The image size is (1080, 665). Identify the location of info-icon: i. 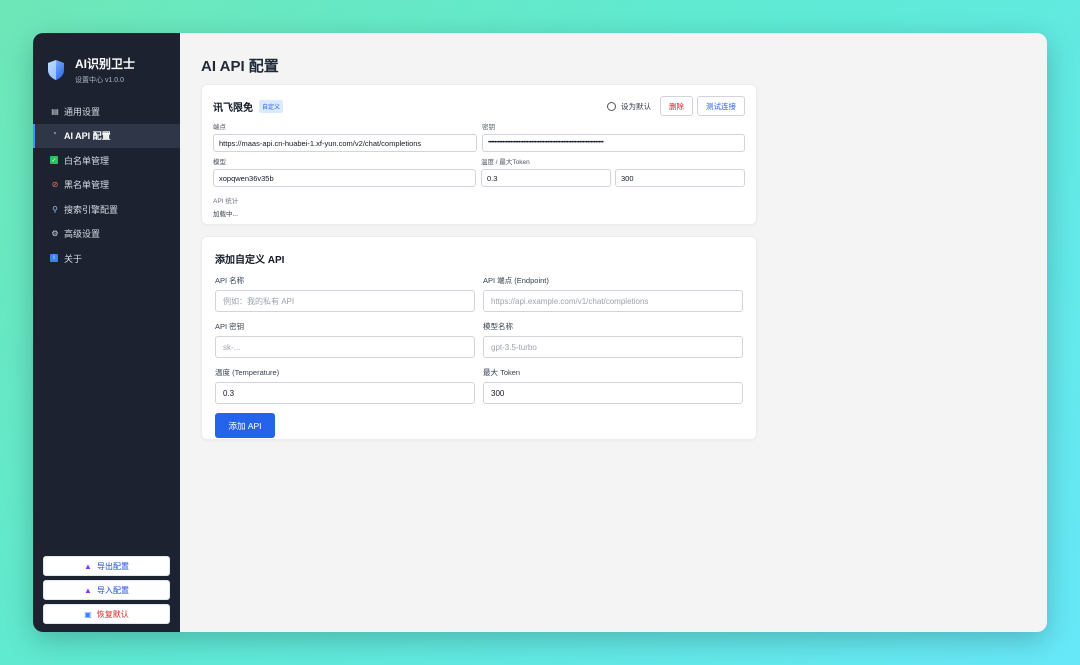
(54, 258).